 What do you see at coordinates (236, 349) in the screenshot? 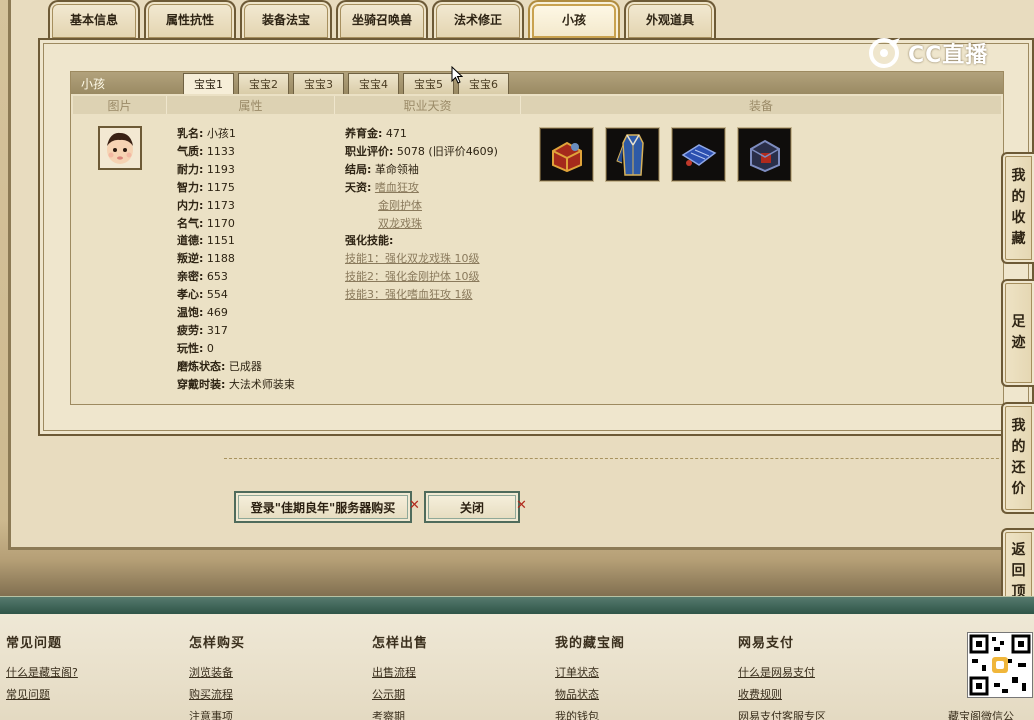
I see `attr-row: 玩性: 0` at bounding box center [236, 349].